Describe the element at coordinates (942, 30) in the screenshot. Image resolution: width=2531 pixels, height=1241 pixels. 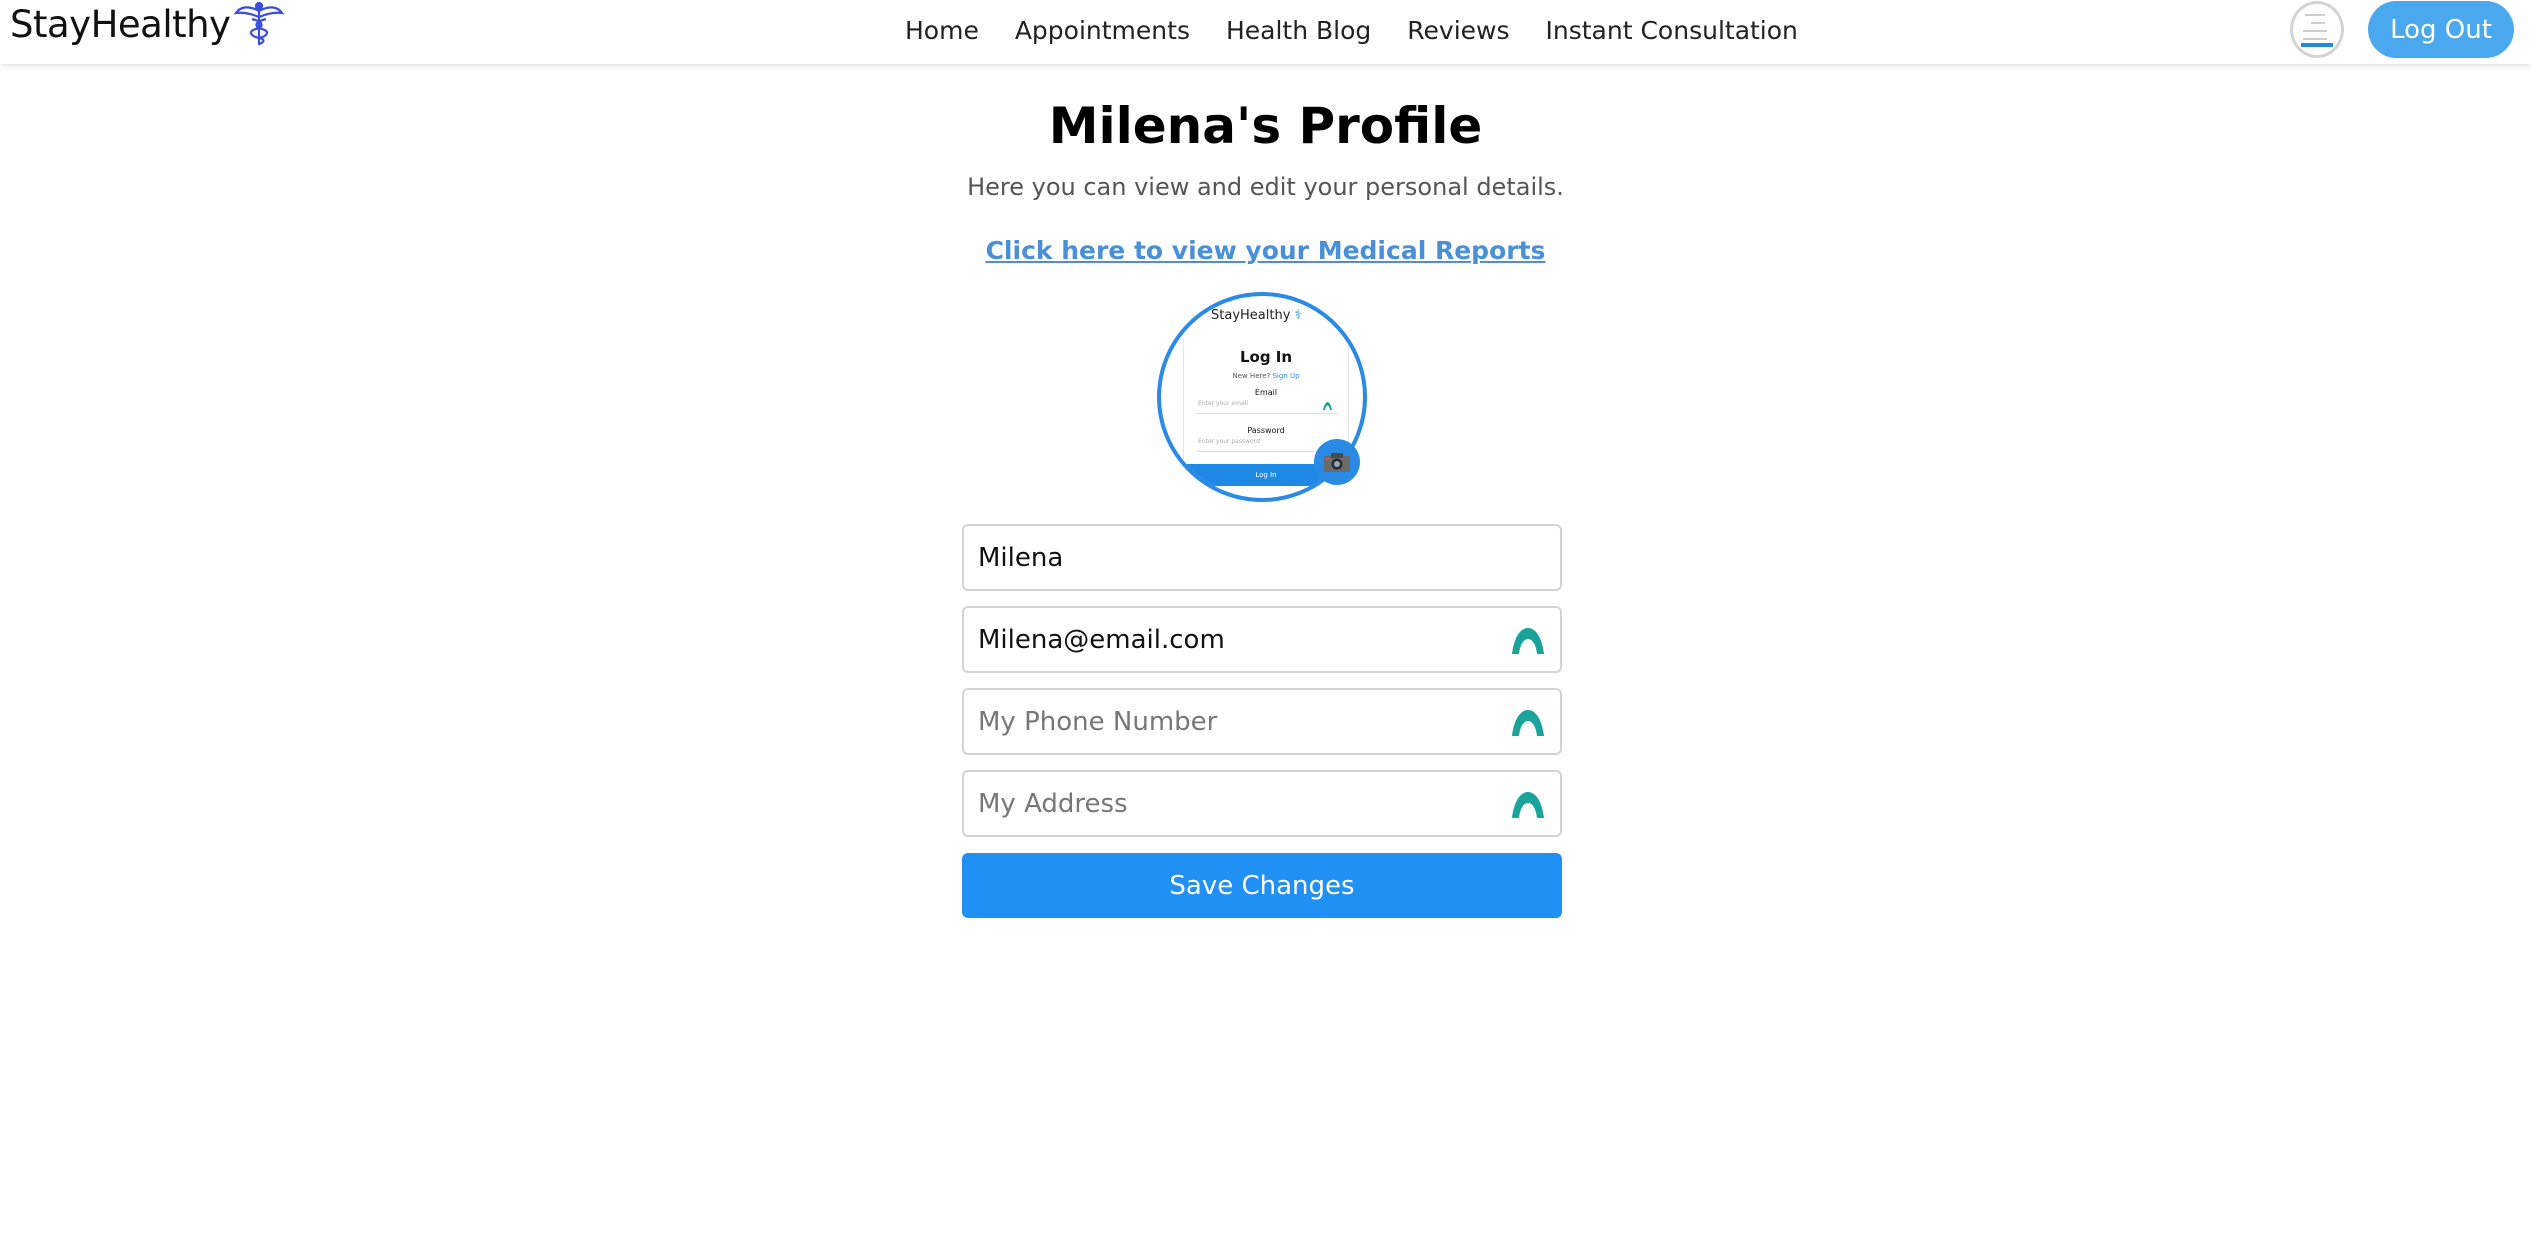
I see `nav-home: Home` at that location.